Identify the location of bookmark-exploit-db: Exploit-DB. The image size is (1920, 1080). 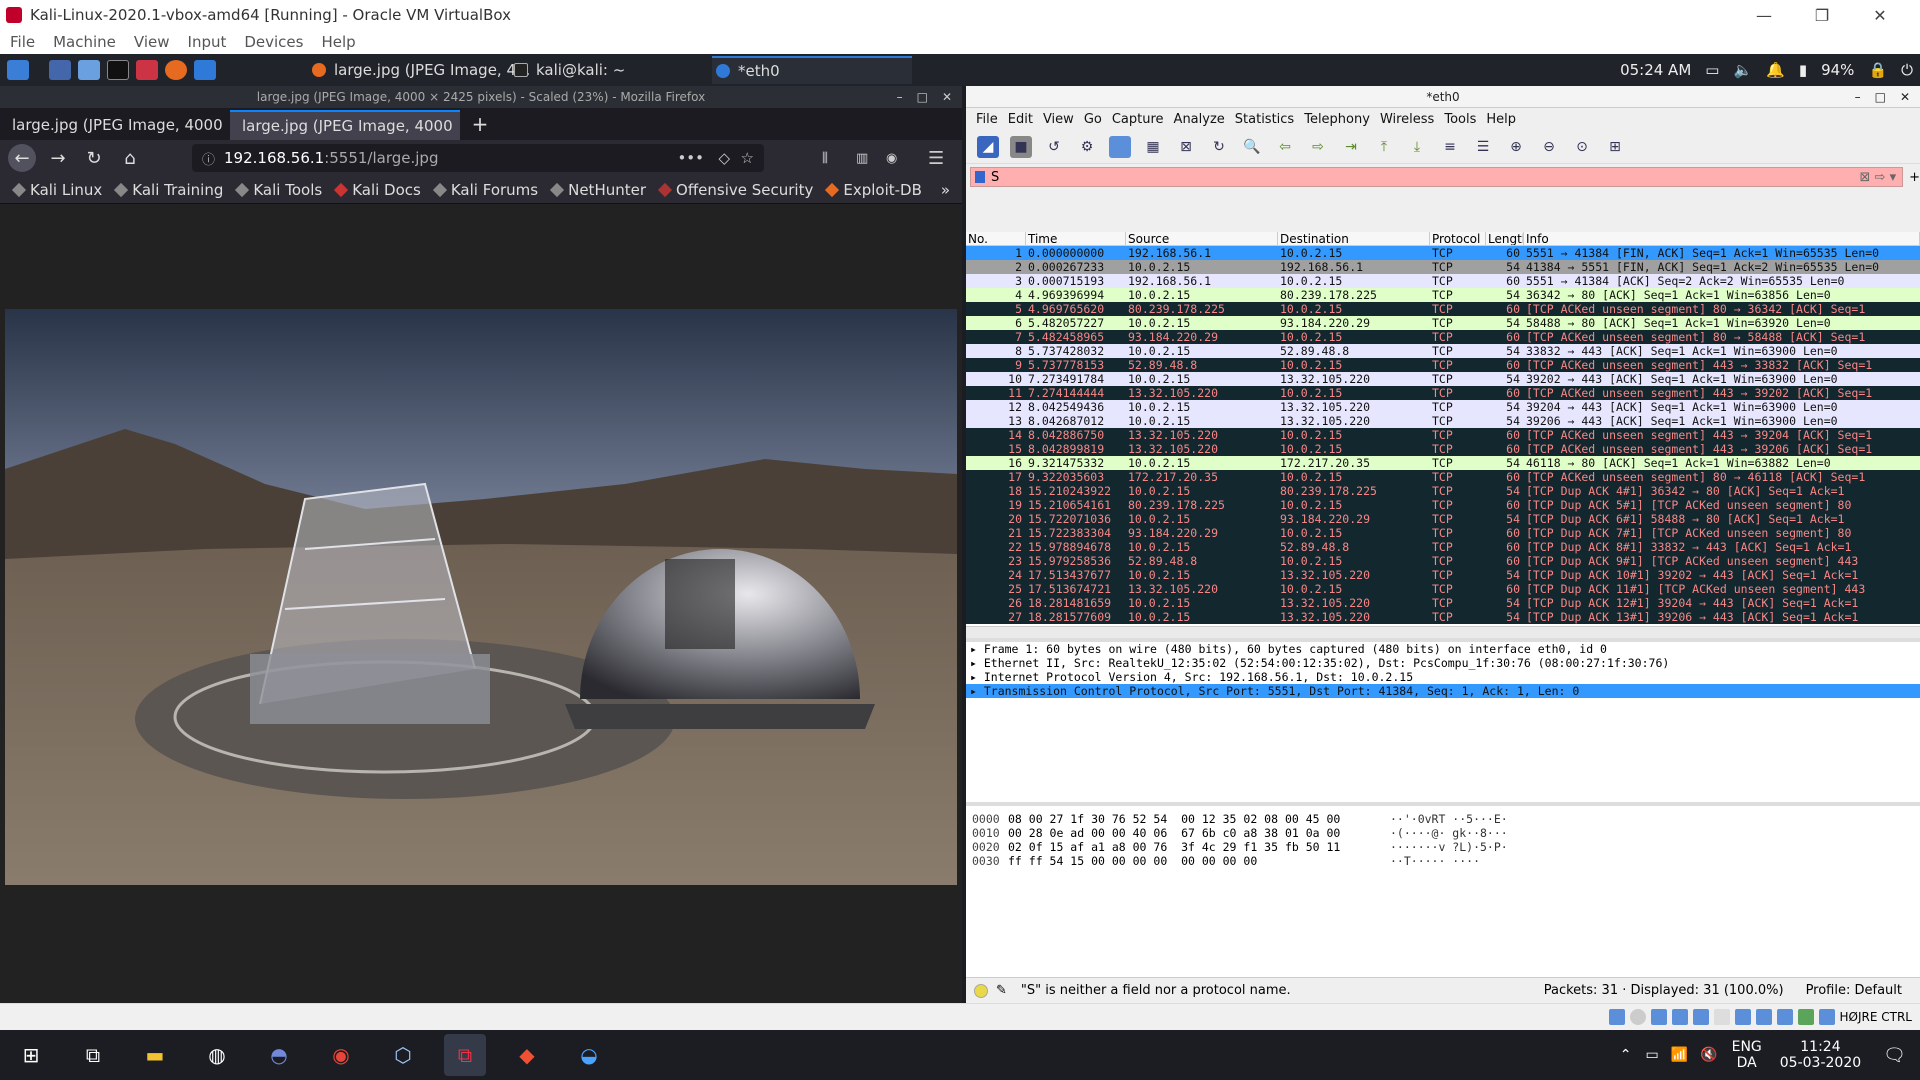
(873, 190).